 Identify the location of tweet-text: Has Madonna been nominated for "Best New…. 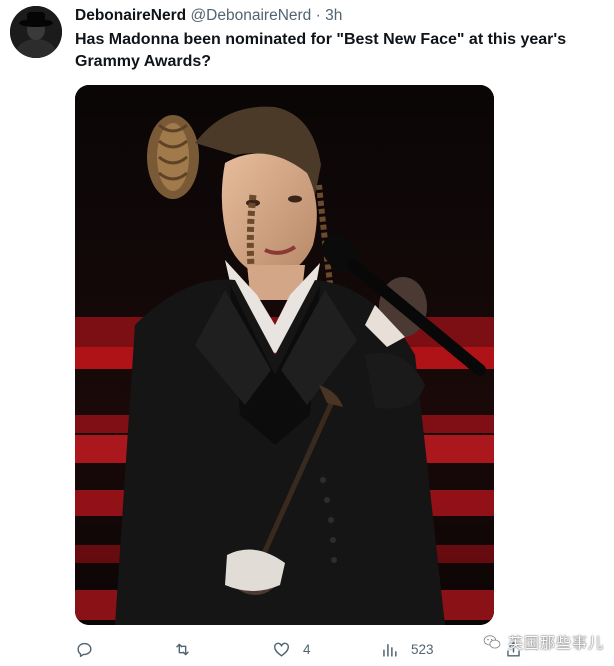
(321, 50).